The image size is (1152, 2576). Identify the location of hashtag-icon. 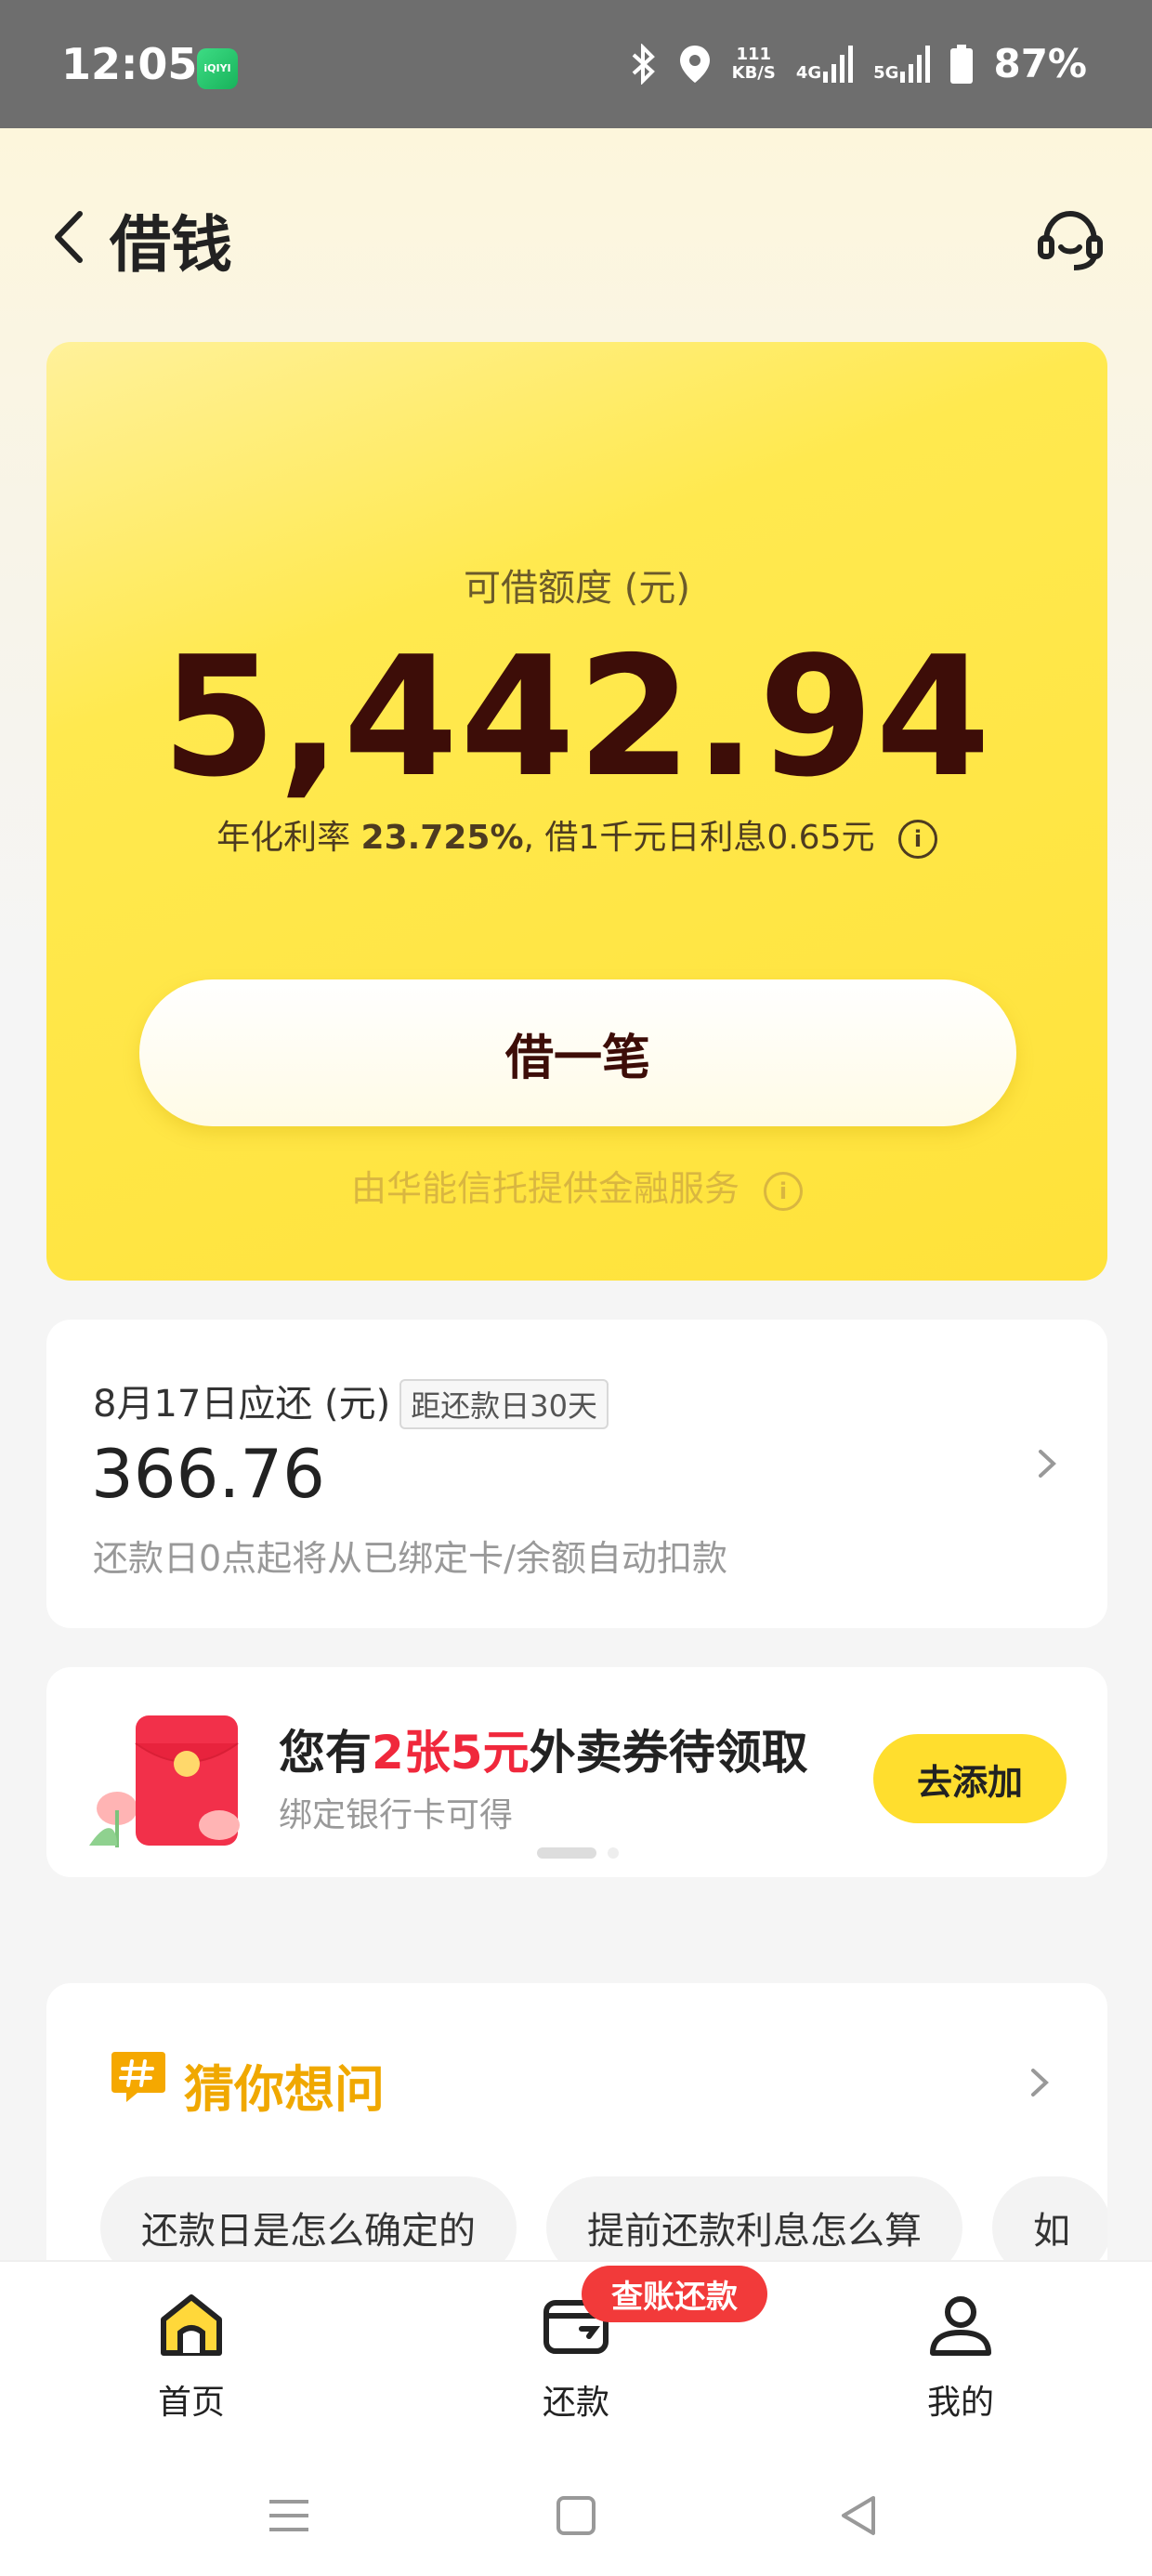
(138, 2077).